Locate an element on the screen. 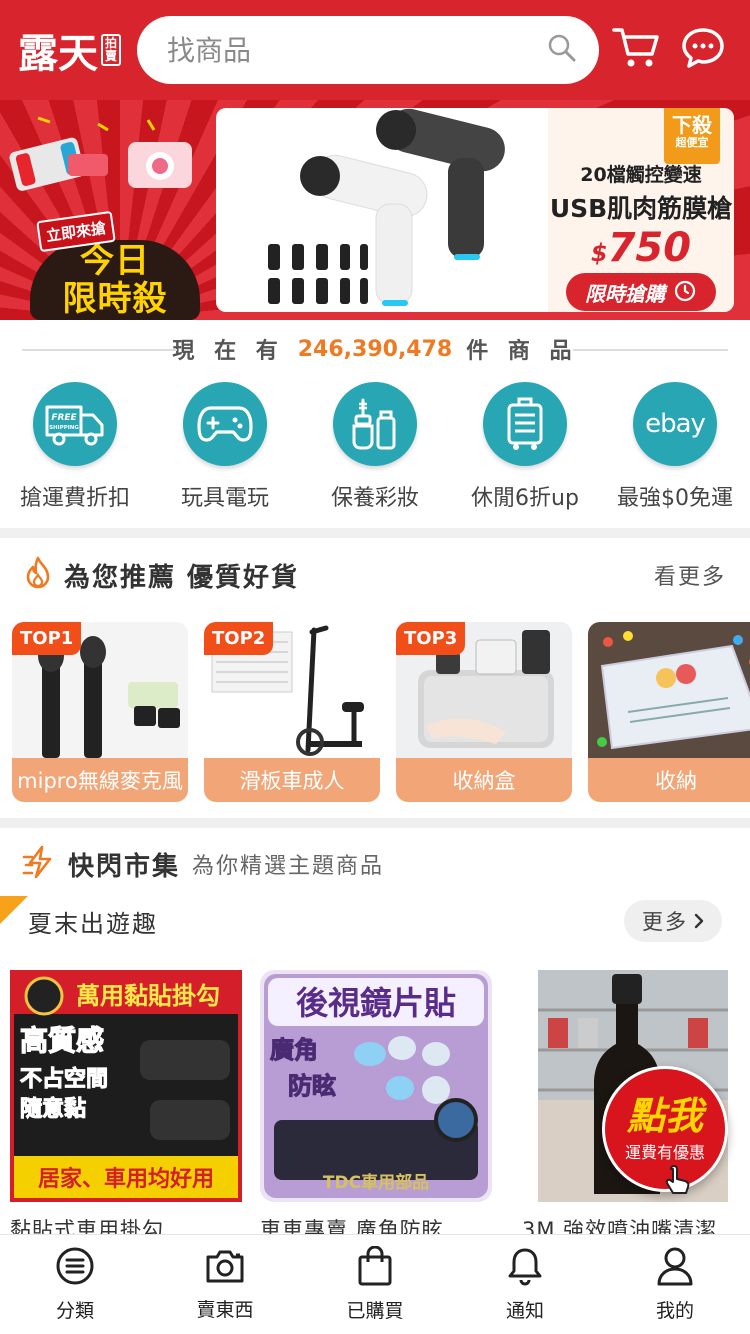 The height and width of the screenshot is (1334, 750). ad-price: $750 is located at coordinates (641, 248).